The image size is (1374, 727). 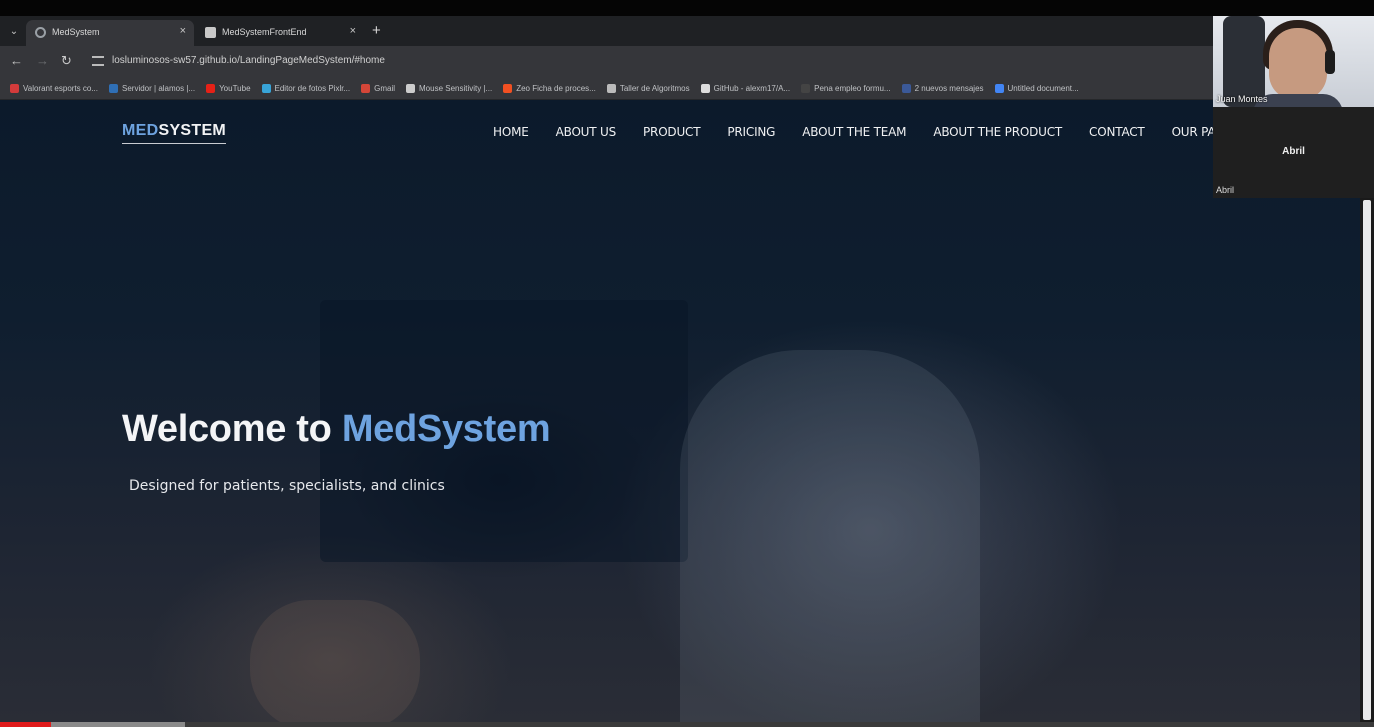 I want to click on bookmark-item: Gmail, so click(x=378, y=88).